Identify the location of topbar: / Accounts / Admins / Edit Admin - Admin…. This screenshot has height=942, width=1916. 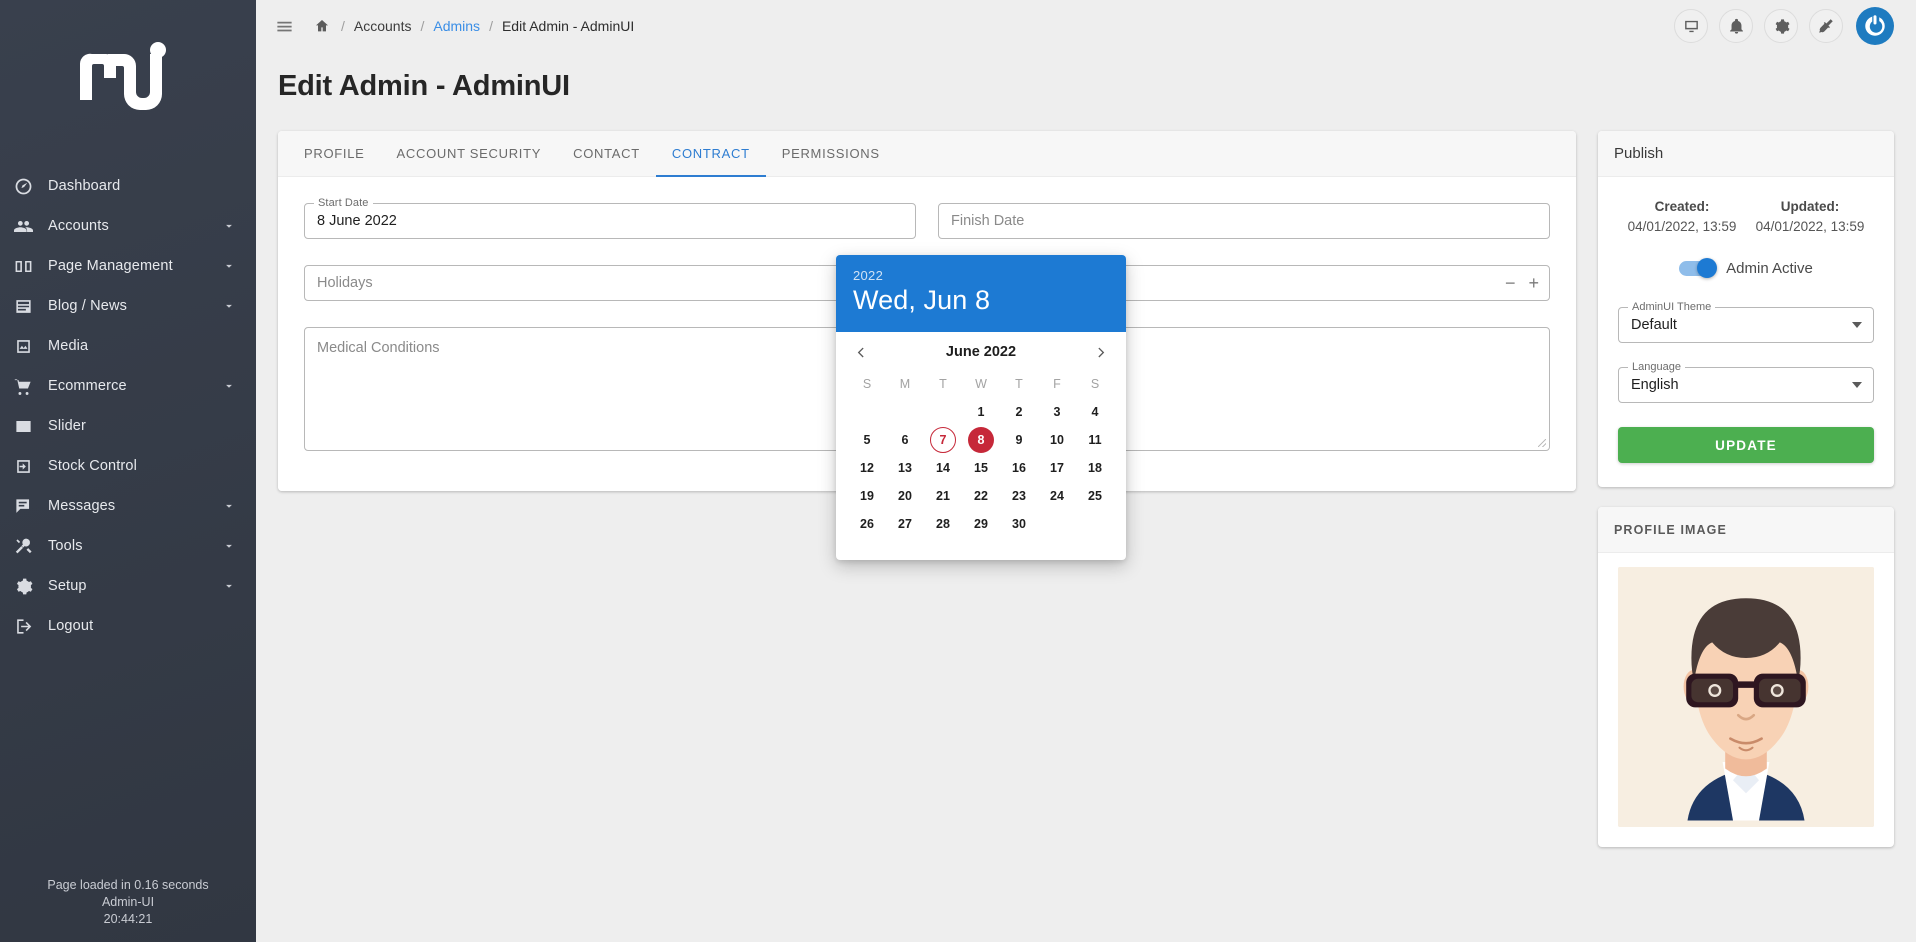
(1086, 26).